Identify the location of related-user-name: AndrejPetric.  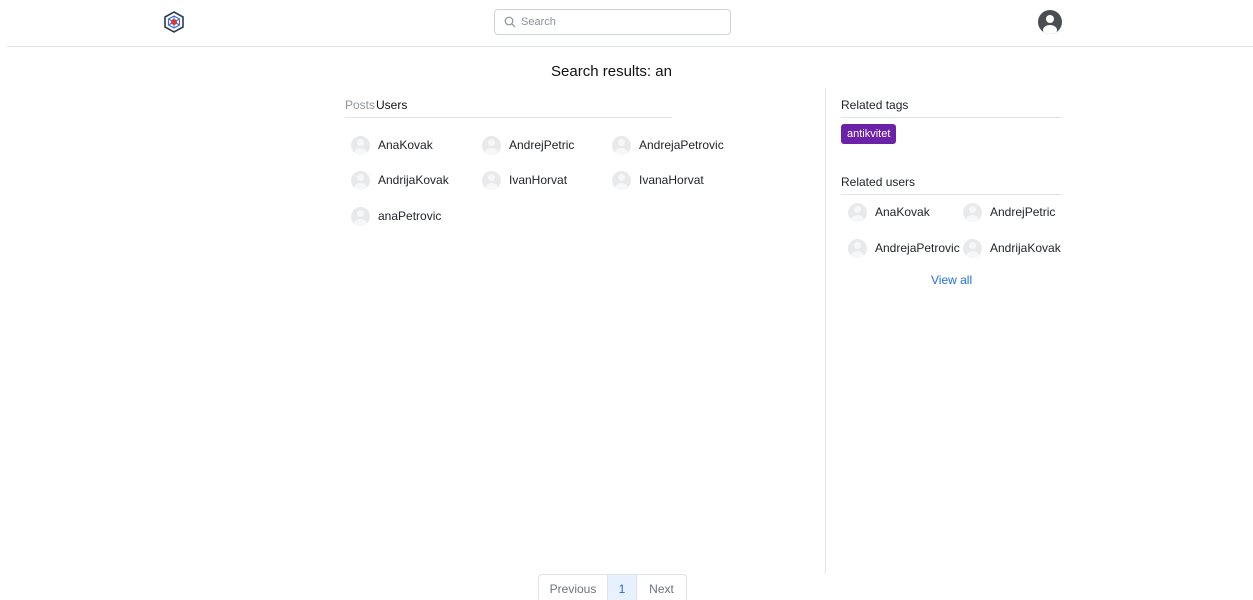
(1023, 212).